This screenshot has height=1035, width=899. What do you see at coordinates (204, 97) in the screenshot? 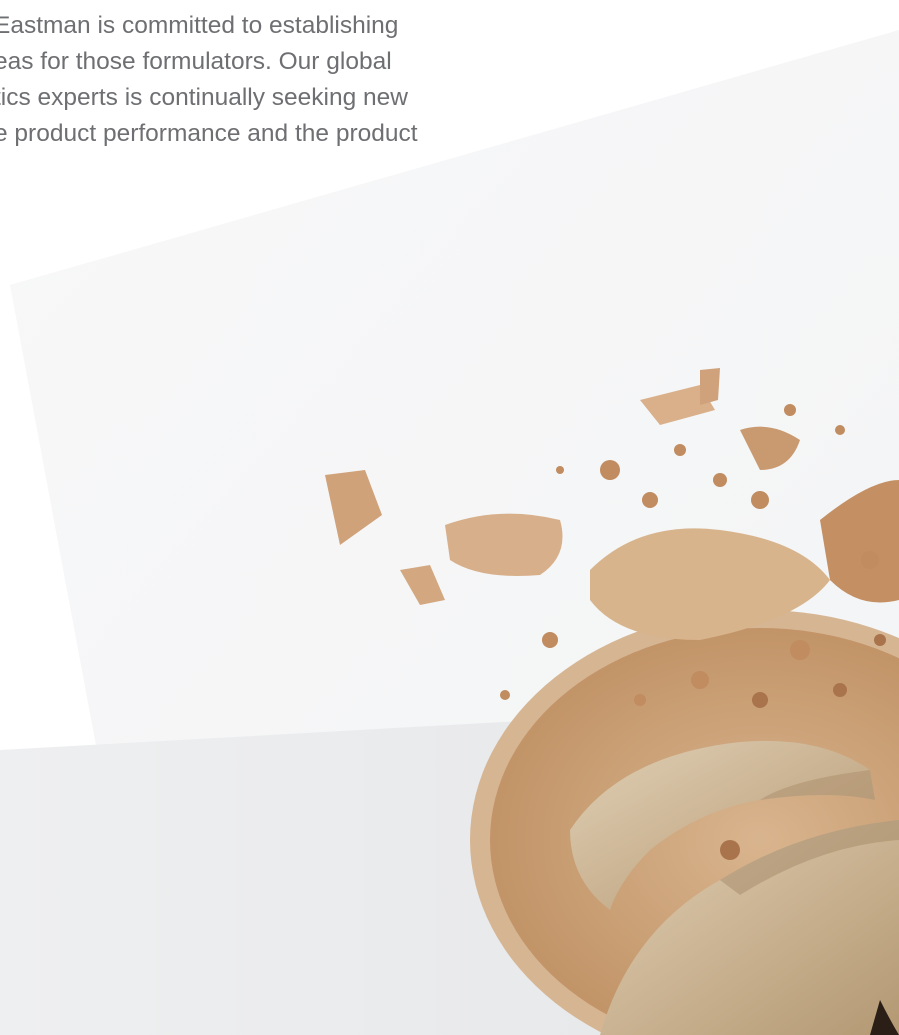
I see `body-text-line: tics experts is continually seeking new` at bounding box center [204, 97].